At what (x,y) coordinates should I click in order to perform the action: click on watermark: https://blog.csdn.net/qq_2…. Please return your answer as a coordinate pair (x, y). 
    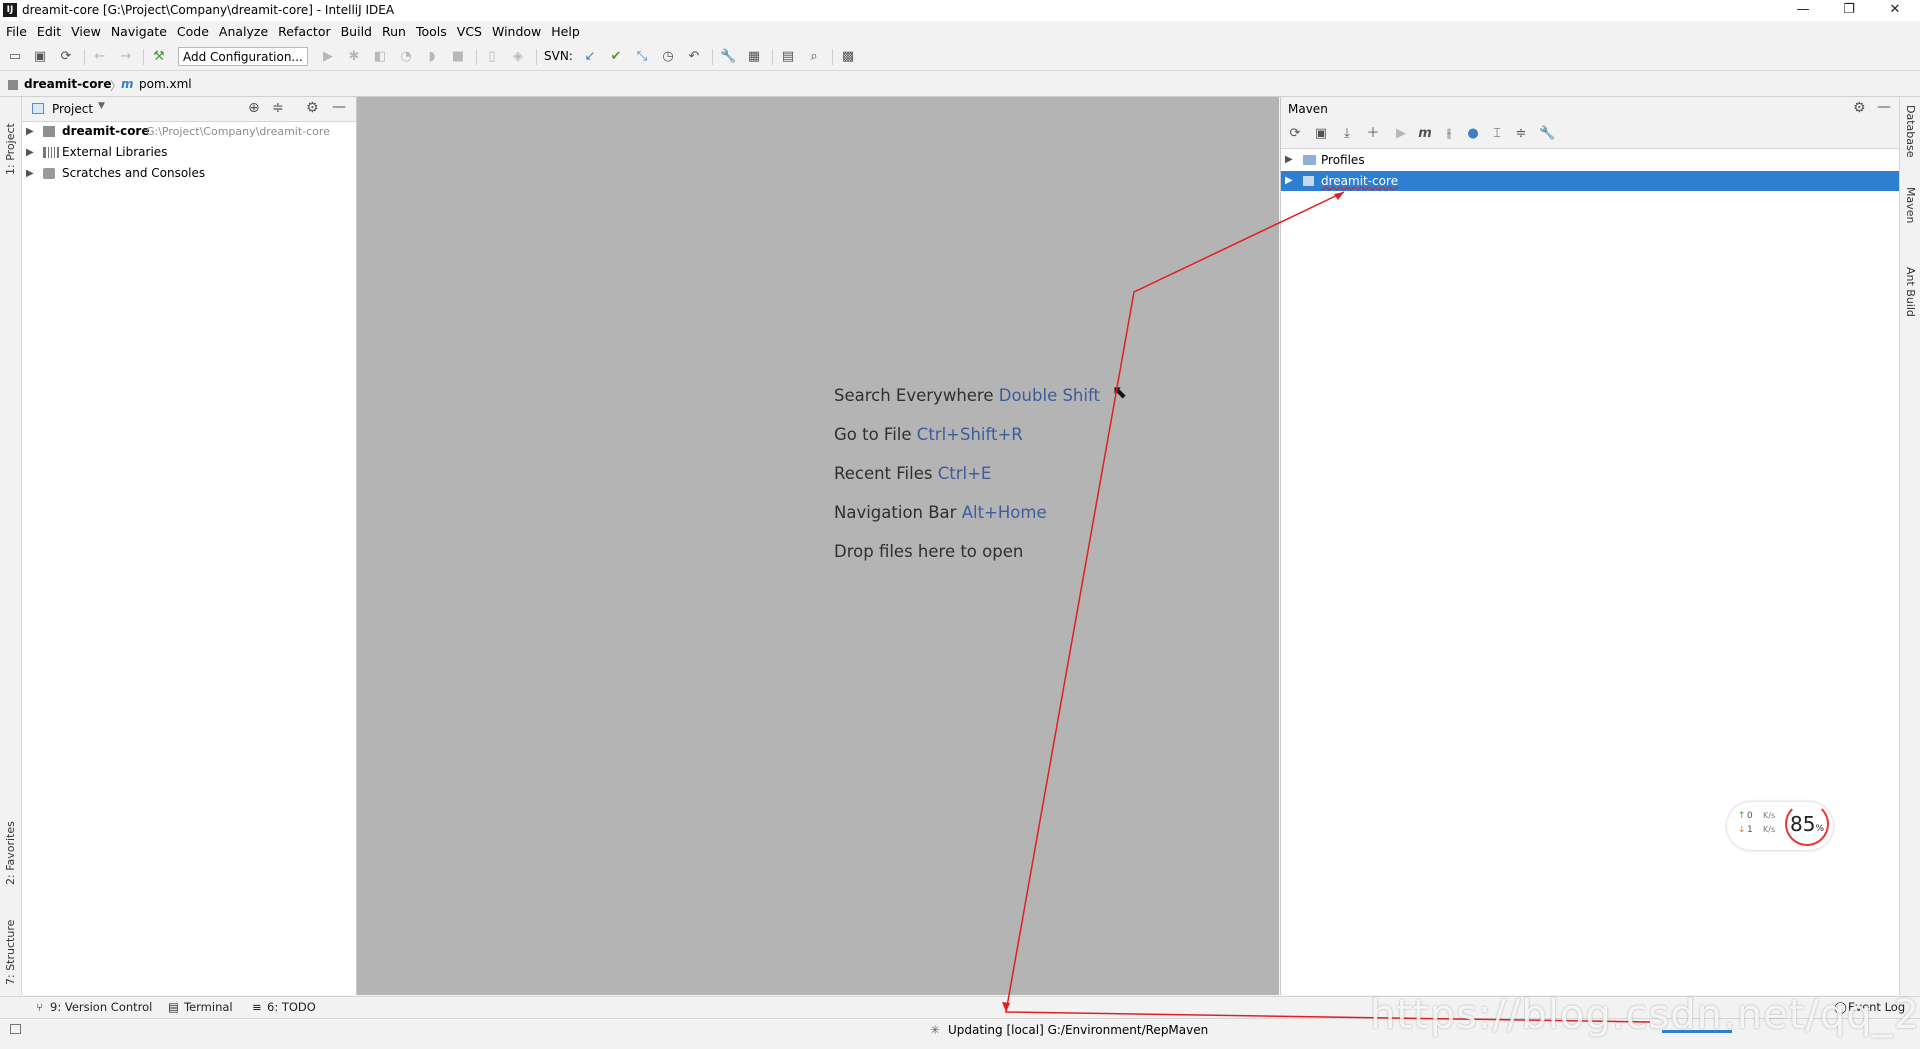
    Looking at the image, I should click on (1645, 1015).